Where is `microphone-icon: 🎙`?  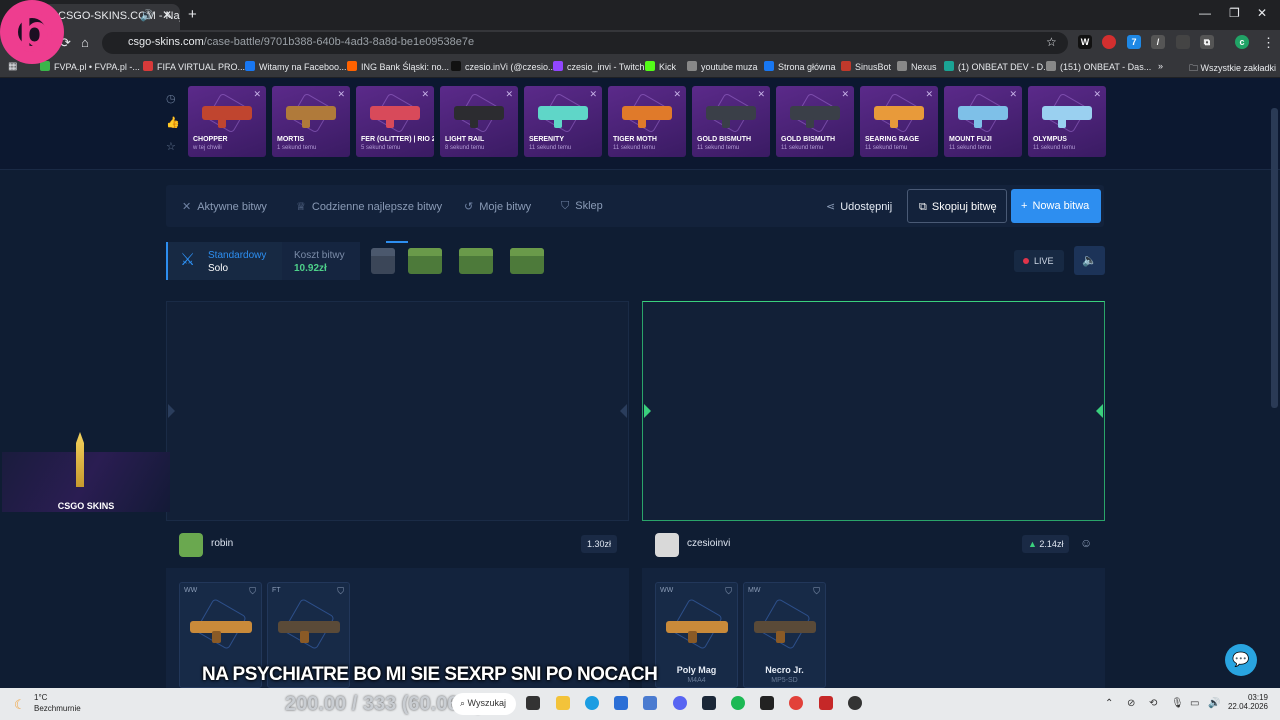
microphone-icon: 🎙 is located at coordinates (1177, 703).